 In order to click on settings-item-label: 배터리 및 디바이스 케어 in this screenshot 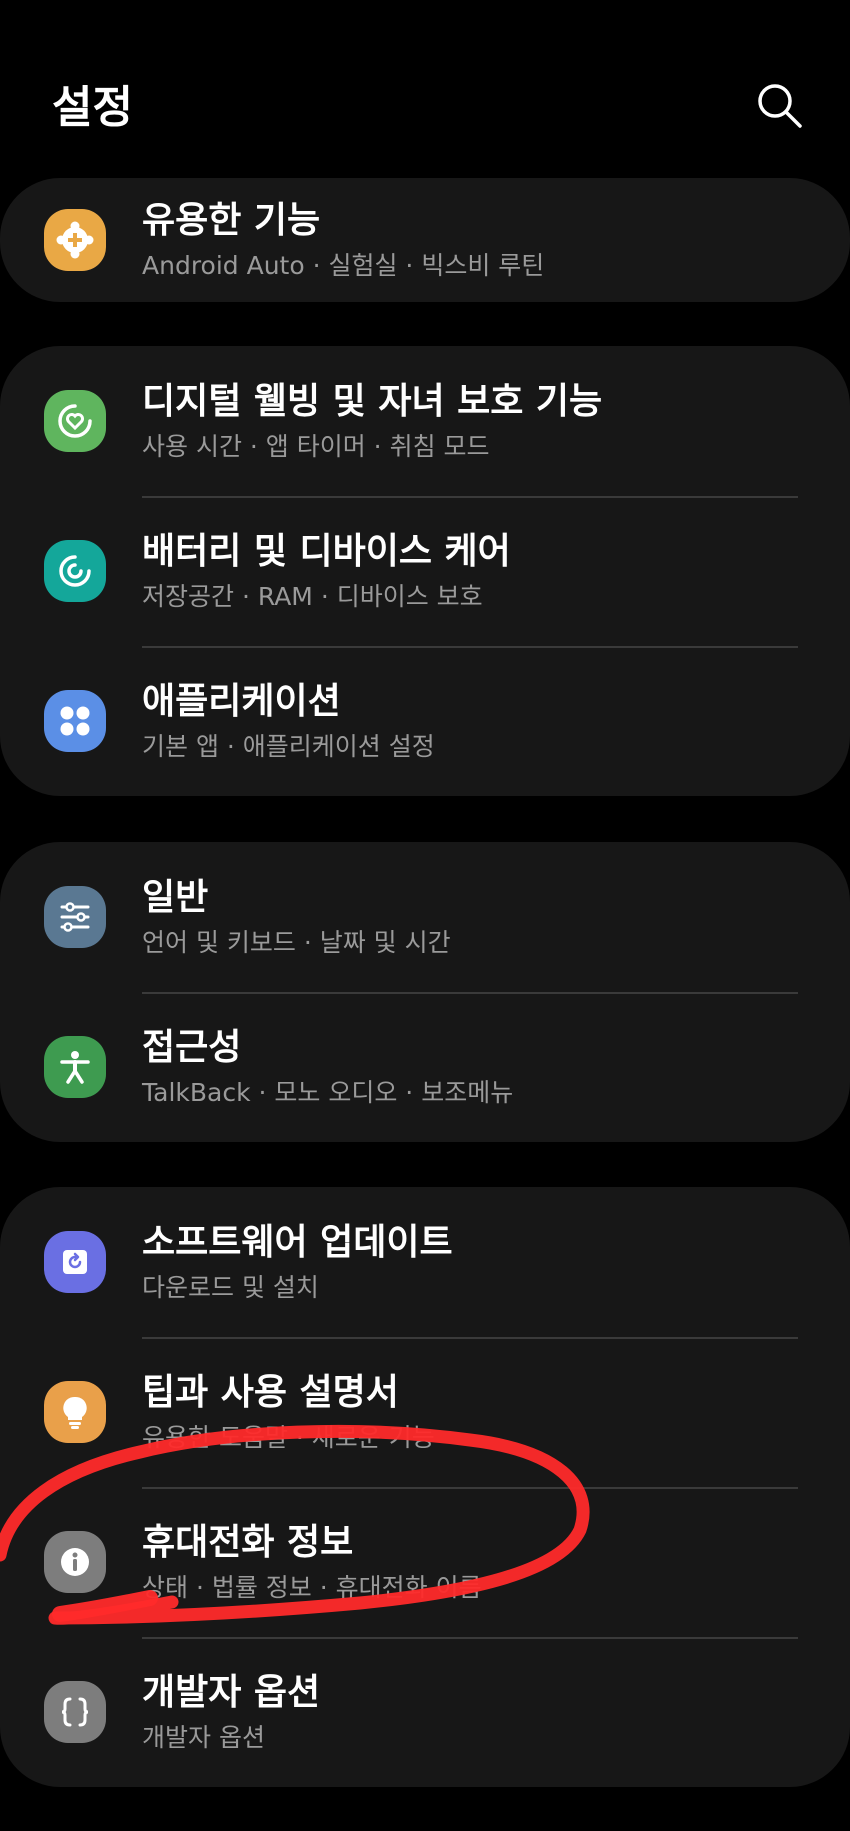, I will do `click(326, 551)`.